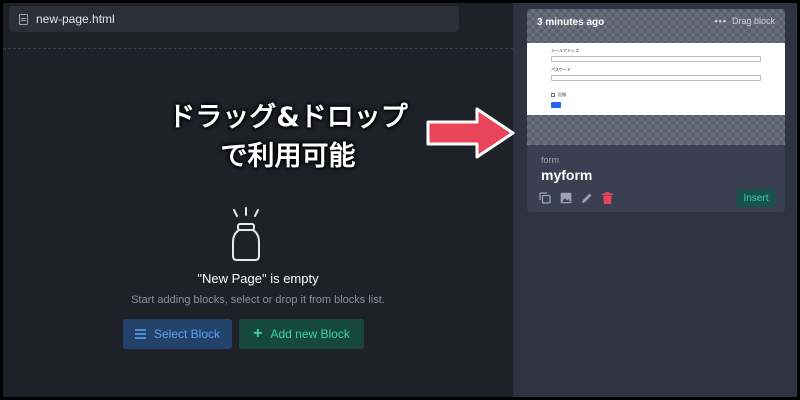 This screenshot has height=400, width=800. I want to click on drag-handle: ••• Drag block, so click(745, 21).